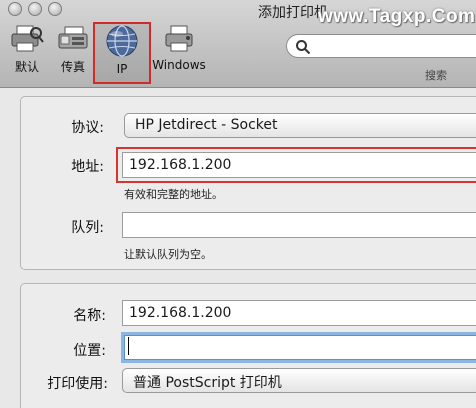 The height and width of the screenshot is (408, 476). What do you see at coordinates (27, 38) in the screenshot?
I see `default-printer-icon` at bounding box center [27, 38].